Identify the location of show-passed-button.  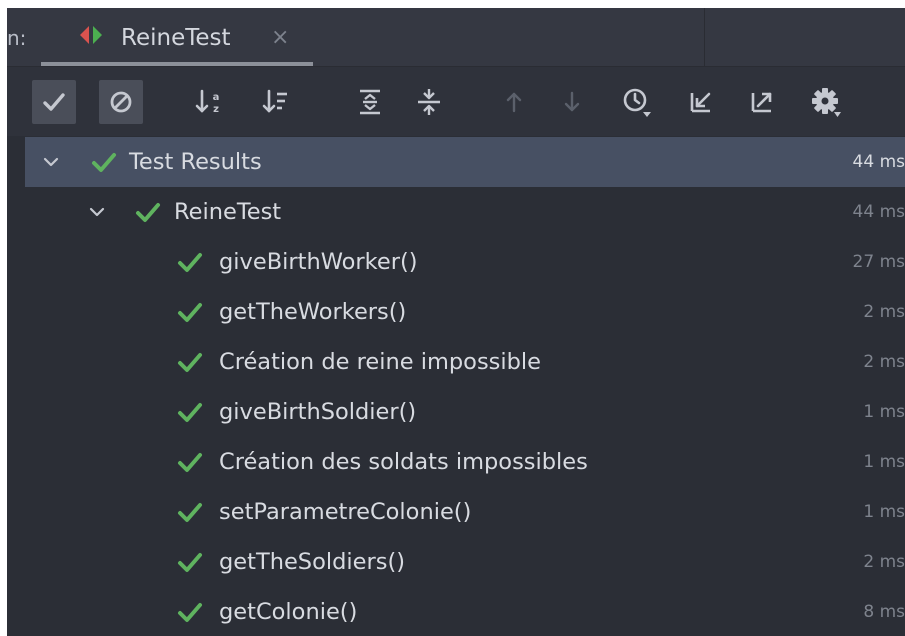
(54, 102).